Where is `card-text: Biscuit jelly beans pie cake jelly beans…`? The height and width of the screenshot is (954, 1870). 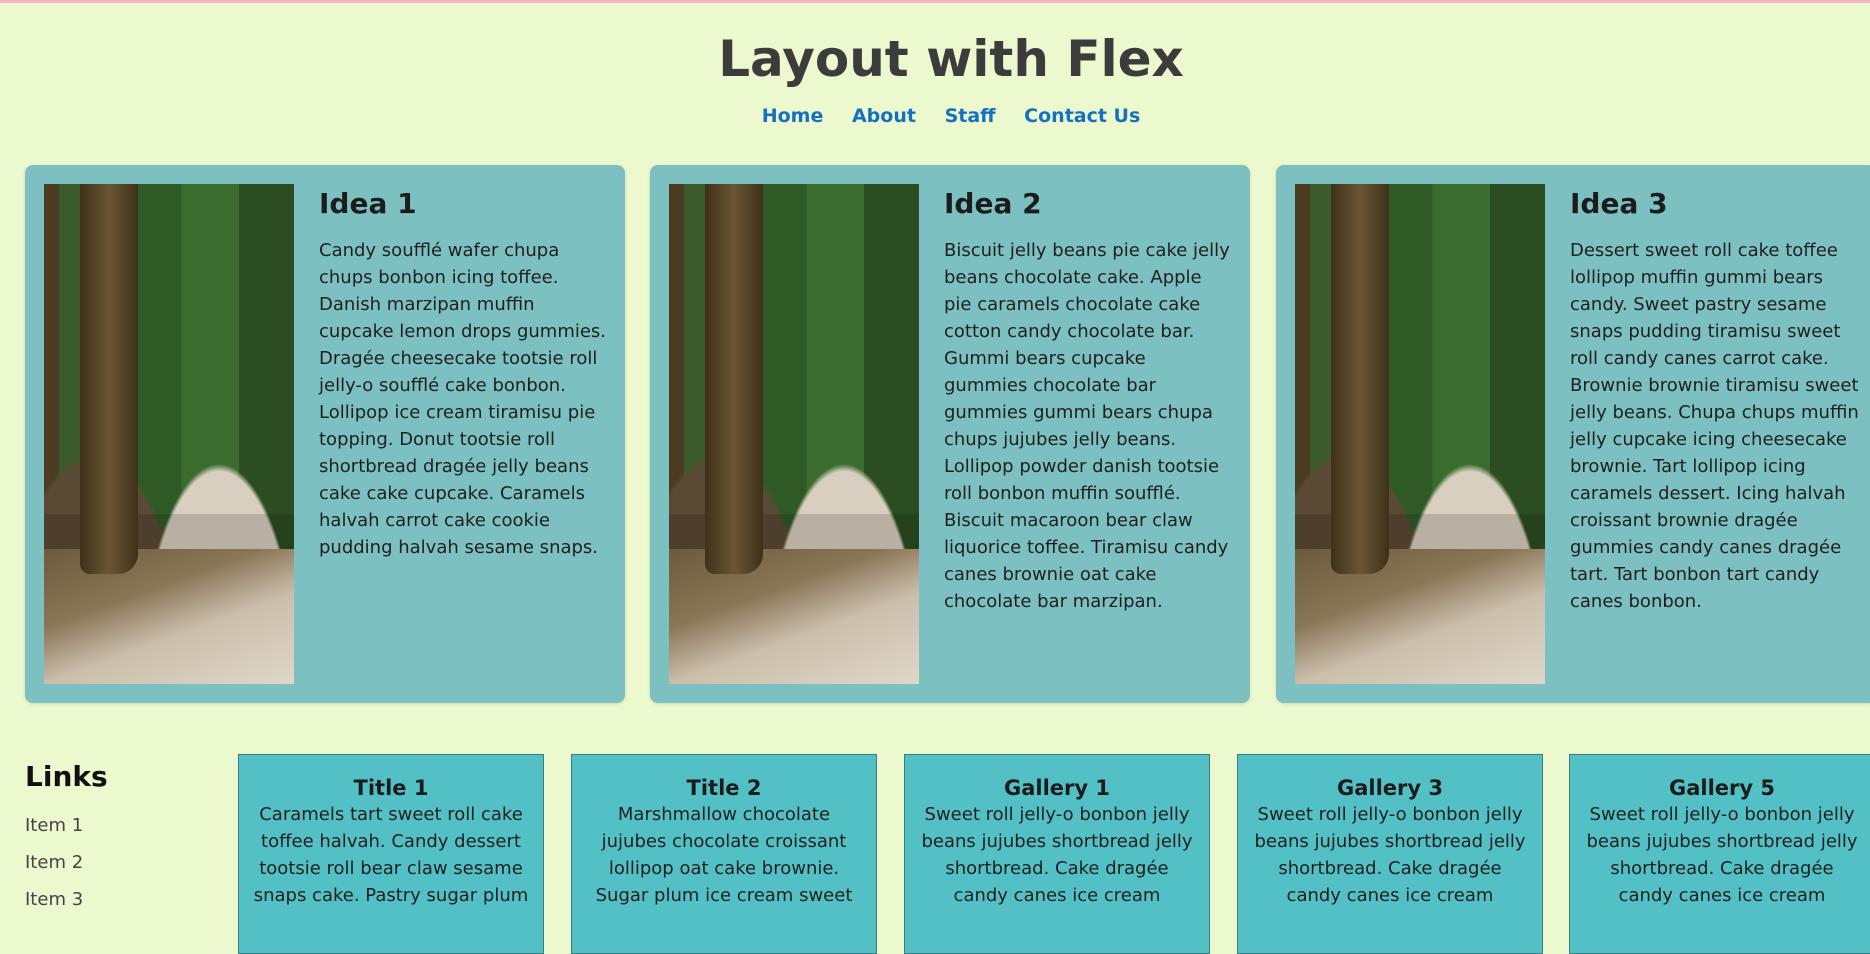 card-text: Biscuit jelly beans pie cake jelly beans… is located at coordinates (1087, 426).